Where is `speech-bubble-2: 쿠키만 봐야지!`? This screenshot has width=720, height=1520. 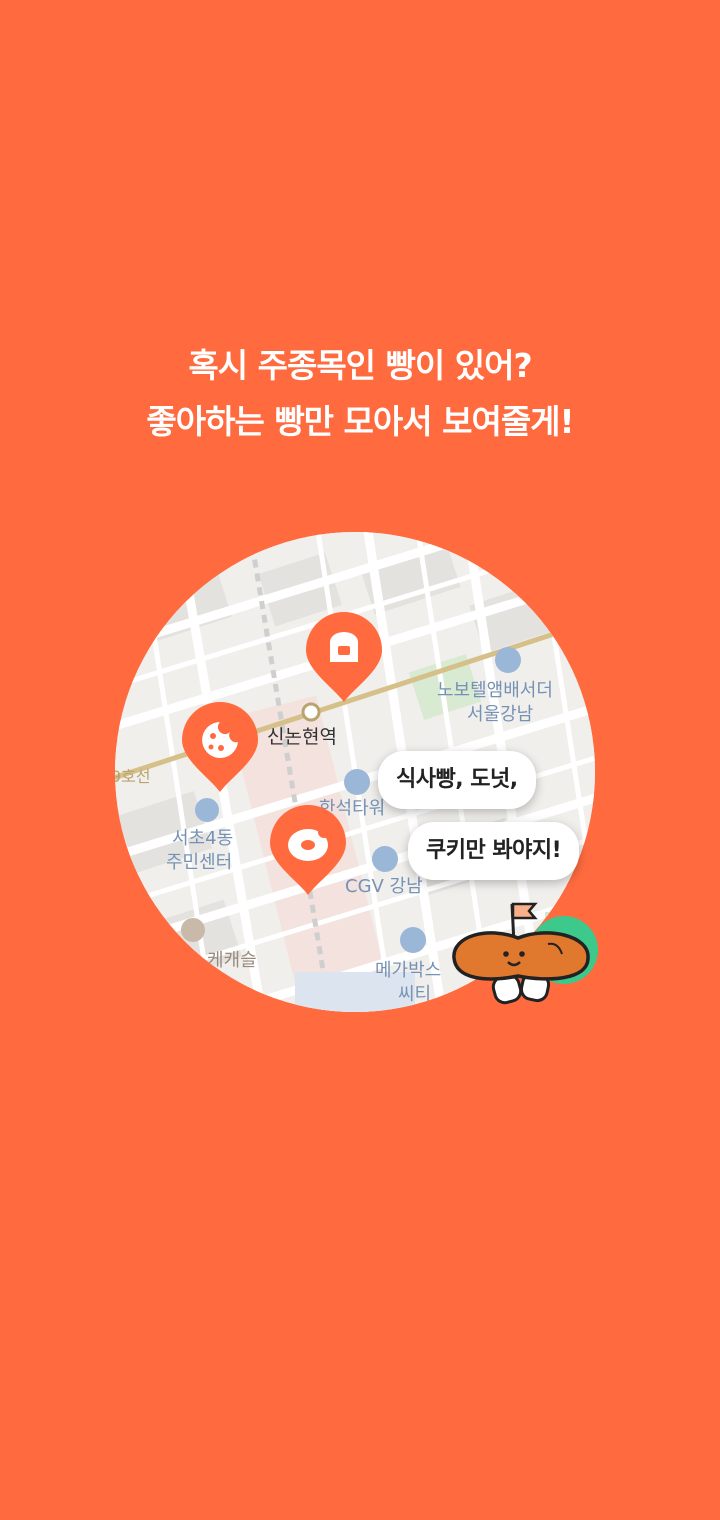
speech-bubble-2: 쿠키만 봐야지! is located at coordinates (494, 851).